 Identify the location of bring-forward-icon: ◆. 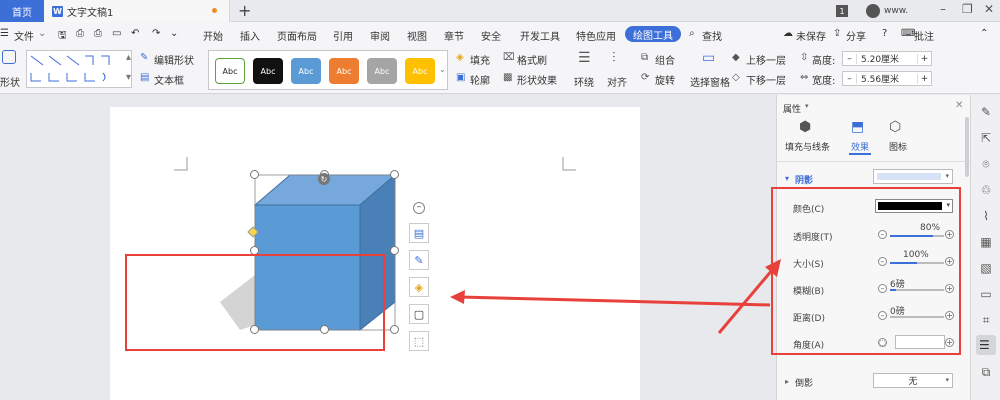
(736, 57).